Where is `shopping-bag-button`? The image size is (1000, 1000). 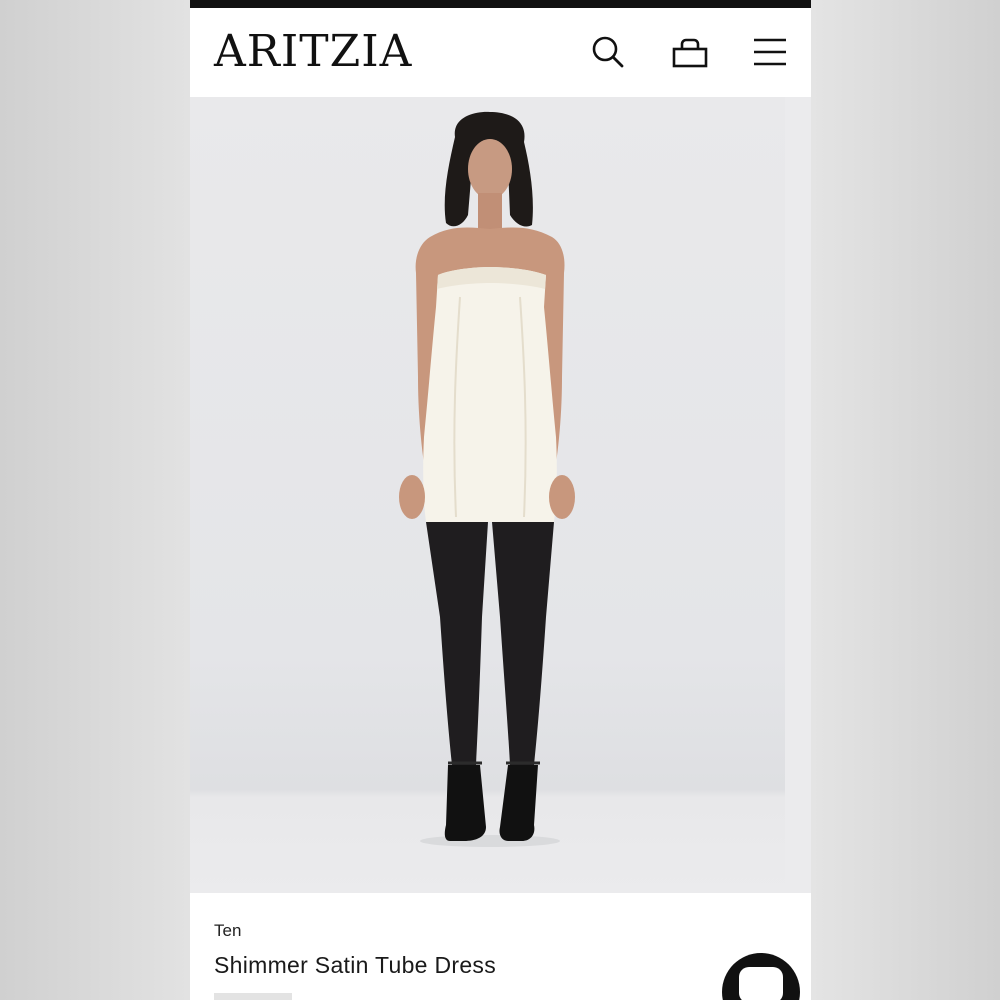
shopping-bag-button is located at coordinates (690, 52).